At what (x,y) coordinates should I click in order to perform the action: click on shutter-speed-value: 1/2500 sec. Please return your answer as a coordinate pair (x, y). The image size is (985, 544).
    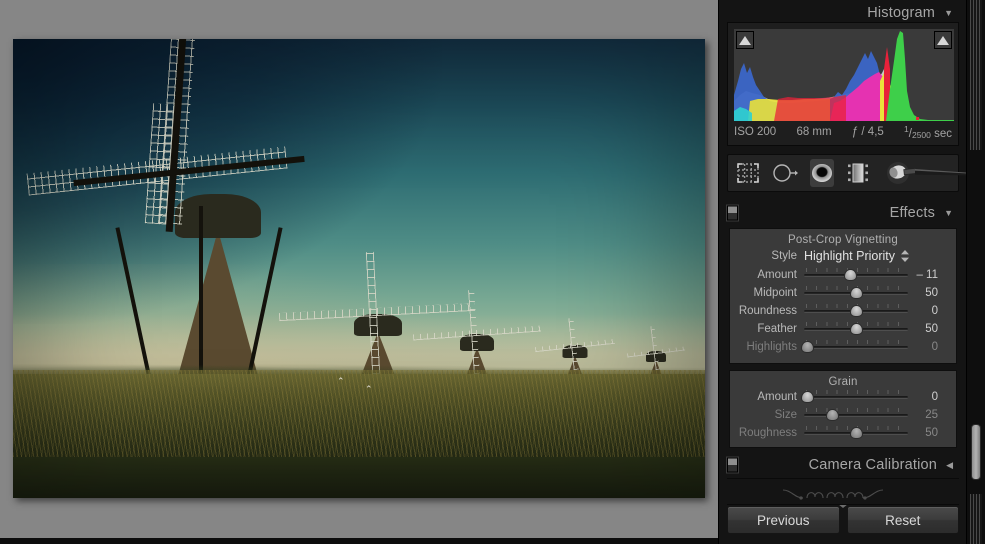
    Looking at the image, I should click on (928, 132).